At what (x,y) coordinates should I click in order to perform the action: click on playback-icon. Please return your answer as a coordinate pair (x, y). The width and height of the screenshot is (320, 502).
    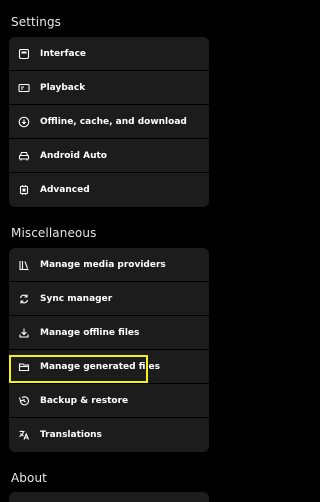
    Looking at the image, I should click on (24, 88).